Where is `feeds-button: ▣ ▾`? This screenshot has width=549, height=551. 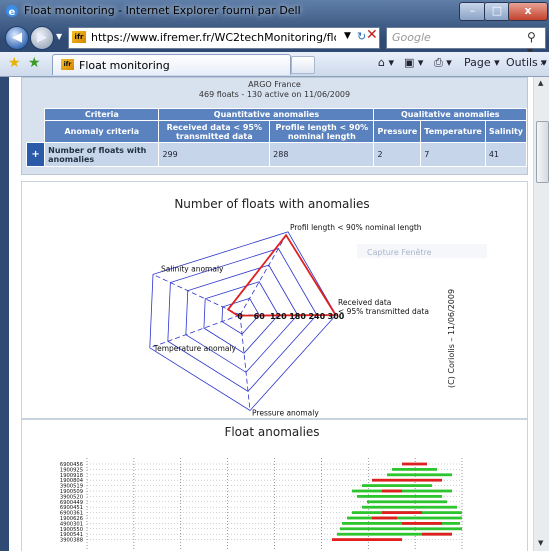
feeds-button: ▣ ▾ is located at coordinates (413, 62).